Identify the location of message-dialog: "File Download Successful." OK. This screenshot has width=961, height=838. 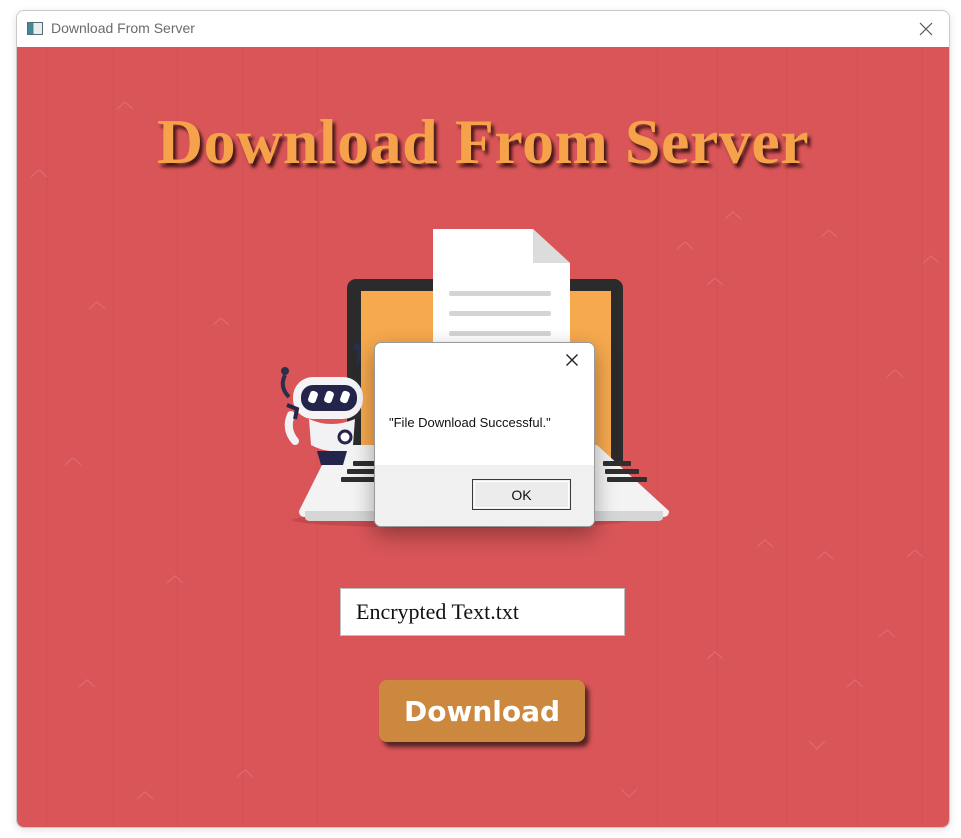
(484, 434).